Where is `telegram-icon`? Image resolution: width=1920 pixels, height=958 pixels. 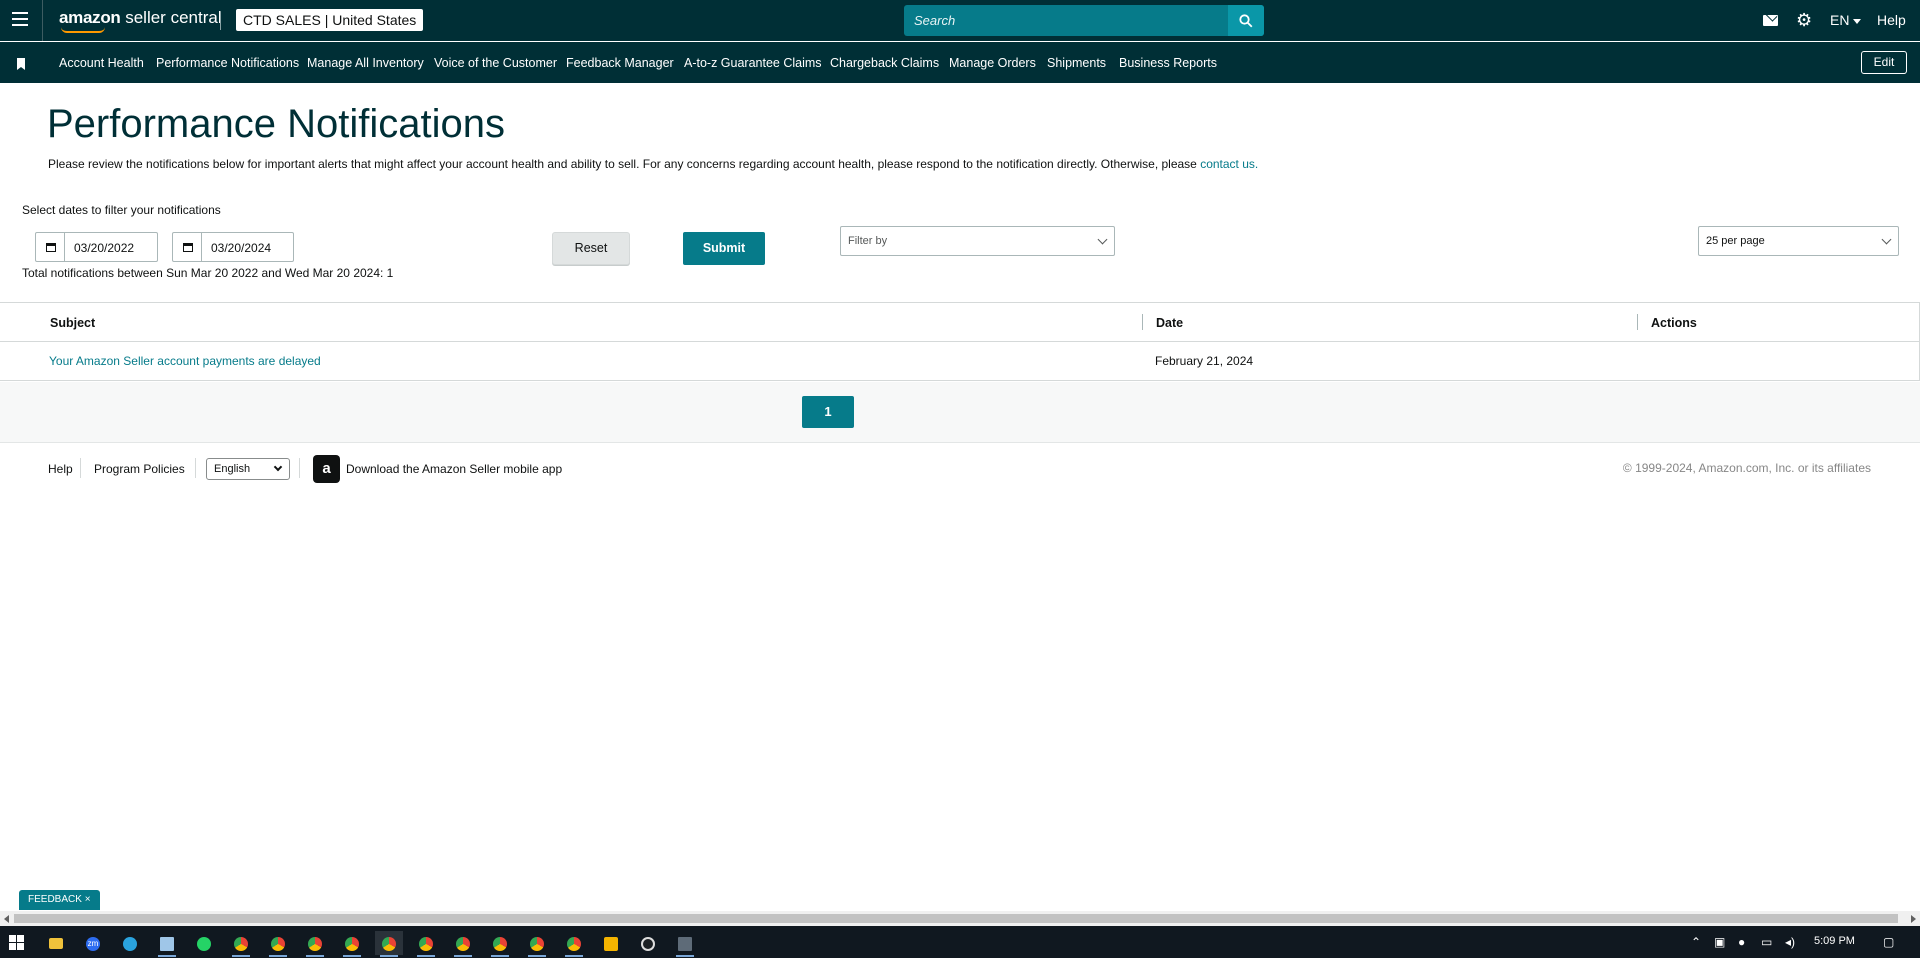 telegram-icon is located at coordinates (130, 943).